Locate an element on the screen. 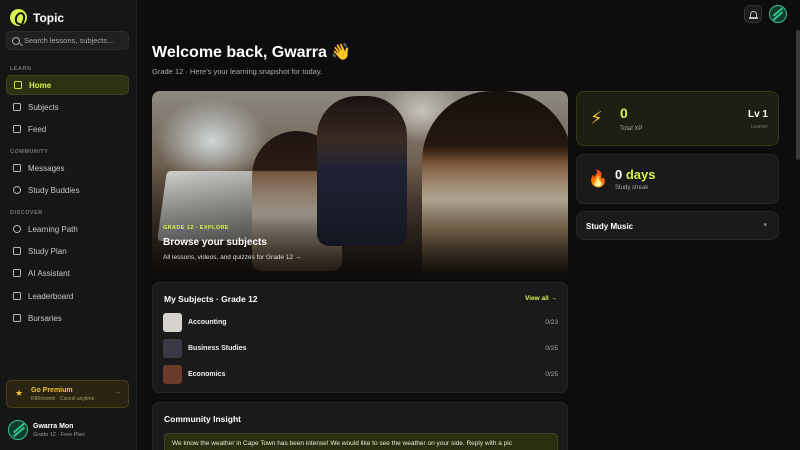 The height and width of the screenshot is (450, 800). avatar is located at coordinates (18, 430).